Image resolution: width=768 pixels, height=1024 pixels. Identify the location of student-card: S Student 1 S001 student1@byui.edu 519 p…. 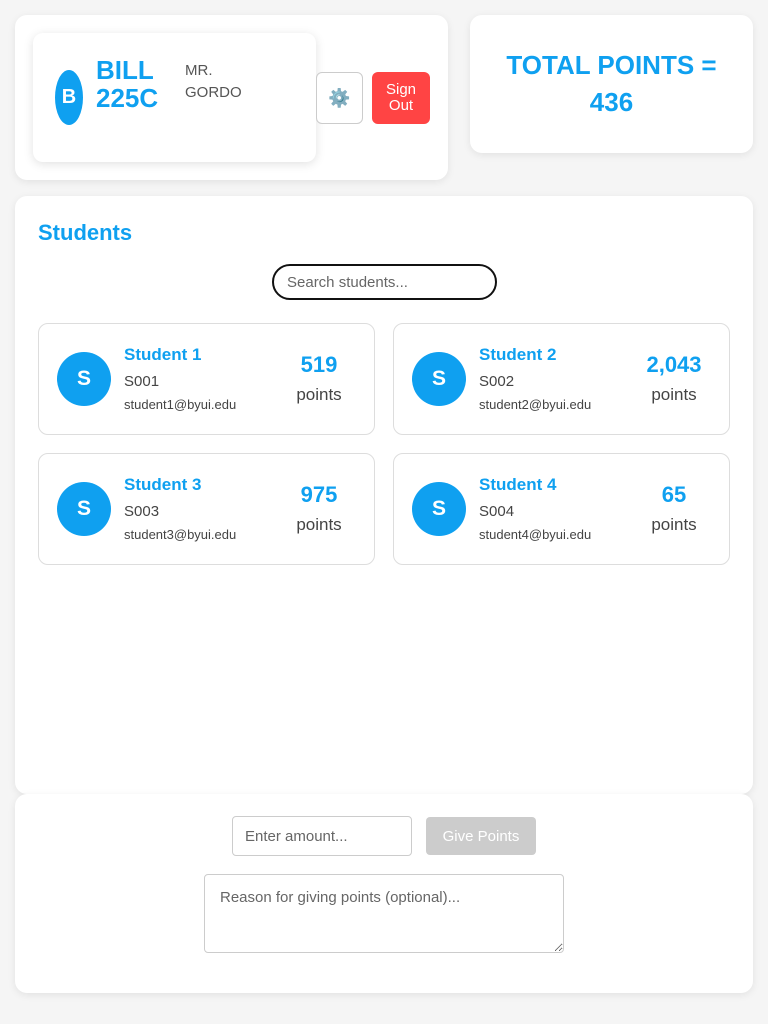
(206, 379).